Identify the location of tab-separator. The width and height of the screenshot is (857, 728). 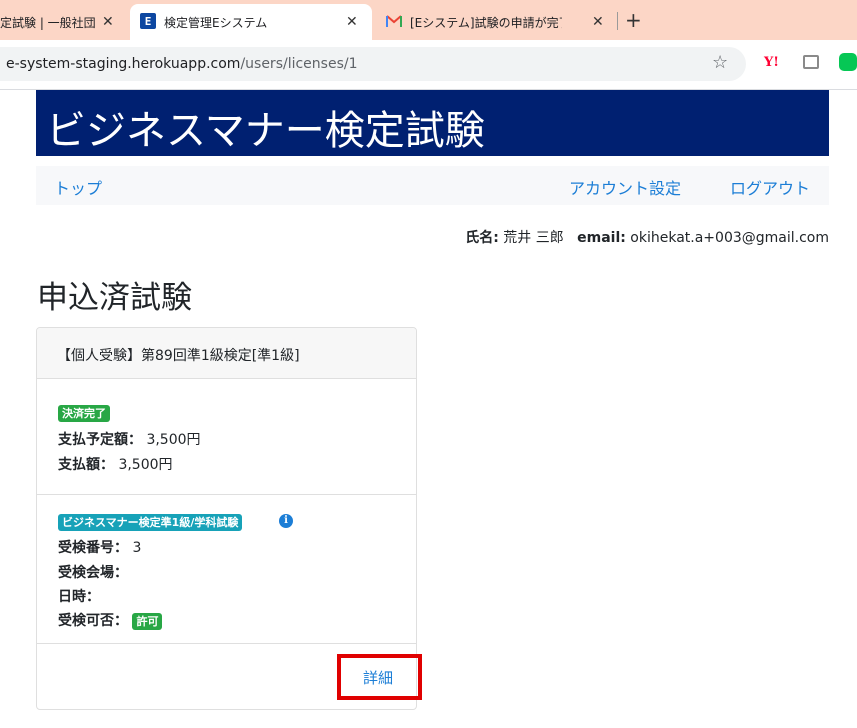
(617, 21).